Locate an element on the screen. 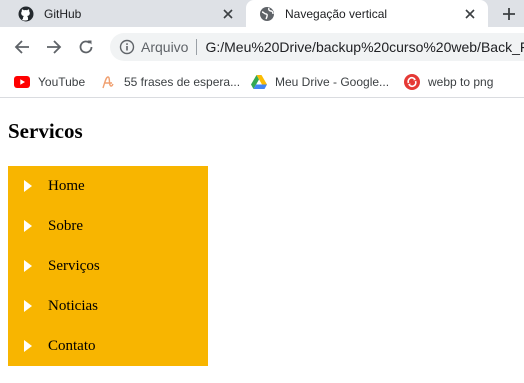 Image resolution: width=524 pixels, height=383 pixels. bookmark-label: webp to png is located at coordinates (461, 82).